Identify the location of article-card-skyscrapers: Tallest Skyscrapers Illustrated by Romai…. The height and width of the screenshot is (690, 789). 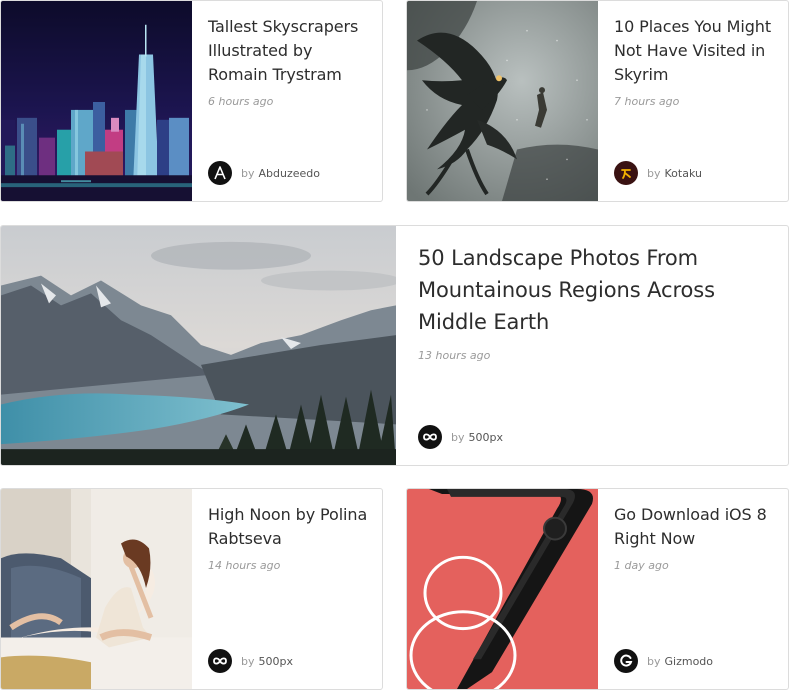
(191, 101).